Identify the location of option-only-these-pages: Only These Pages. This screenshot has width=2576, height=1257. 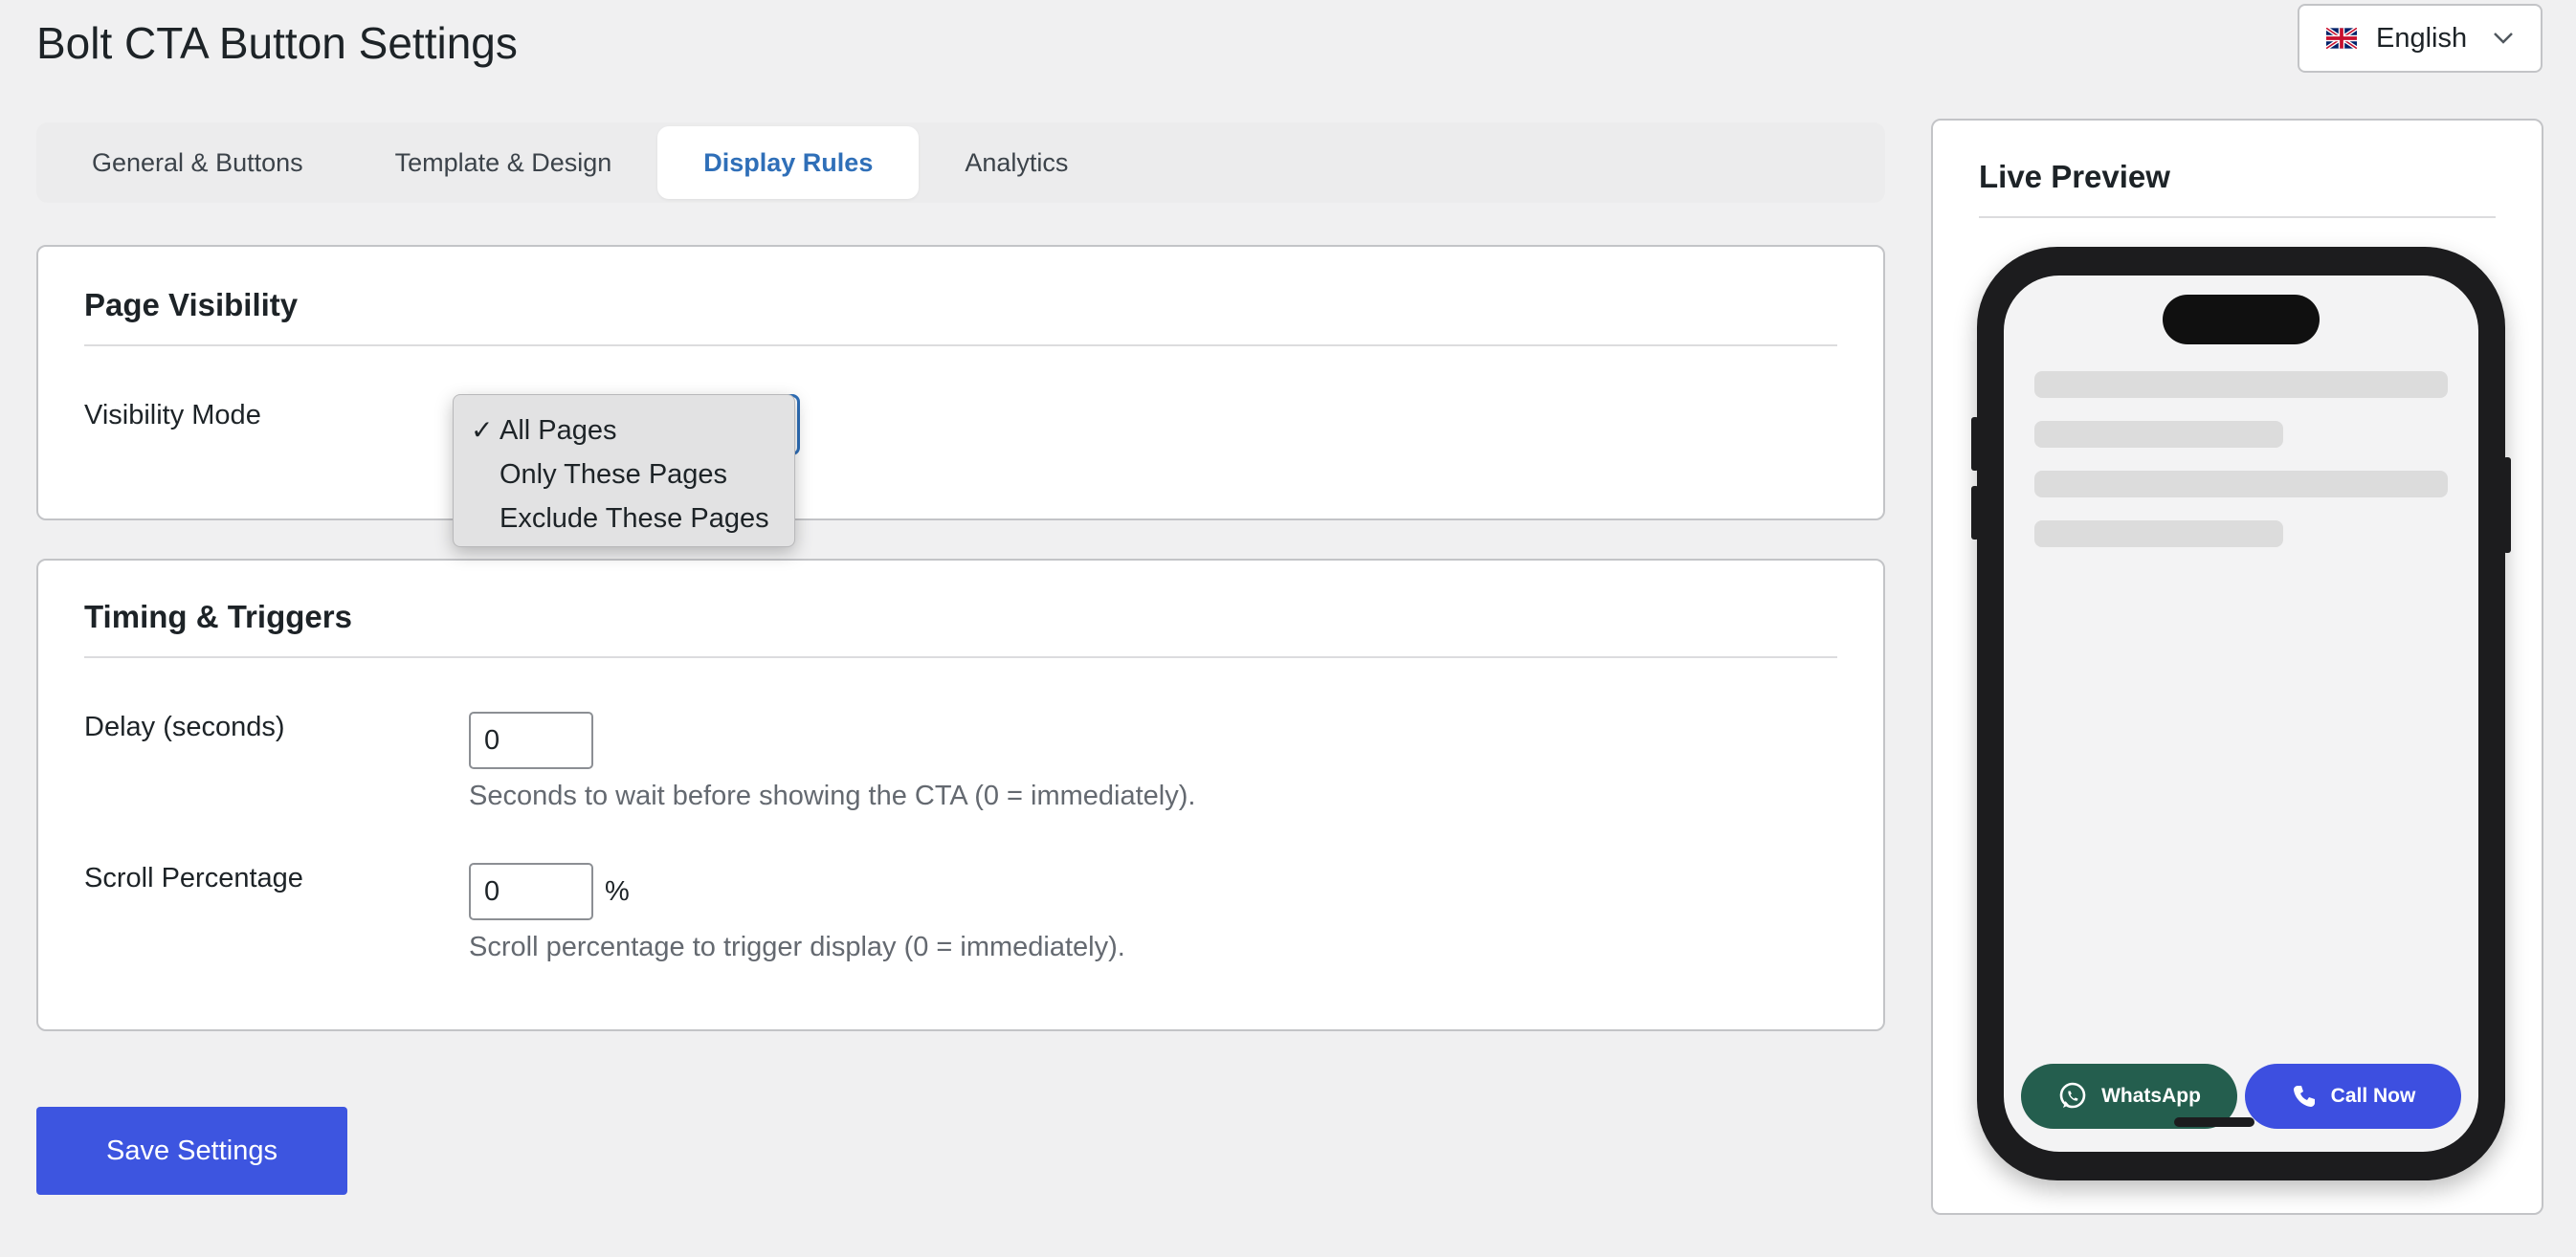
(624, 474).